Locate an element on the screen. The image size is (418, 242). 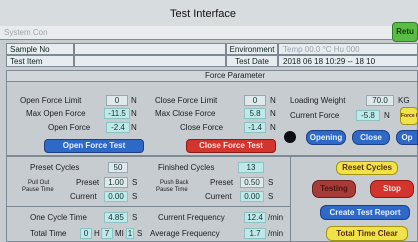
force-parameter-title: Force Parameter is located at coordinates (235, 75).